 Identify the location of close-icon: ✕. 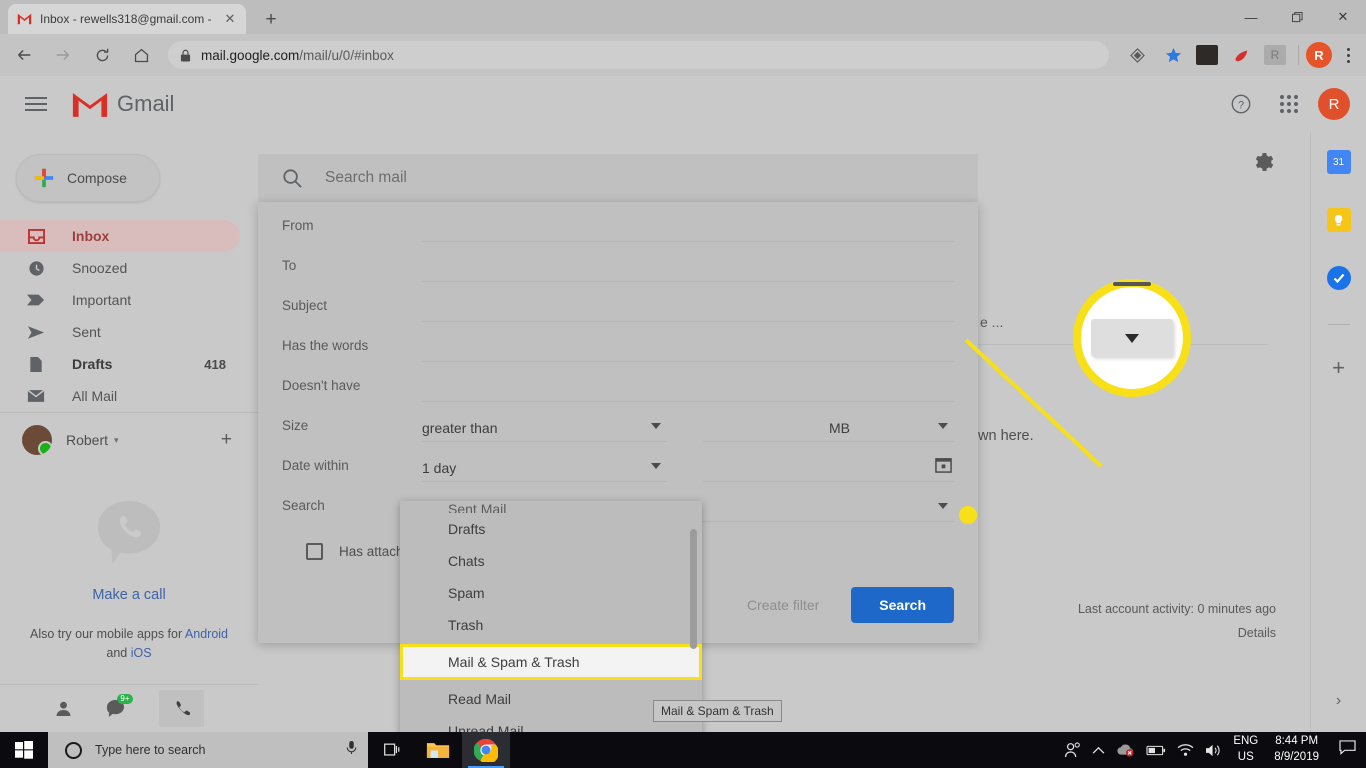
(230, 19).